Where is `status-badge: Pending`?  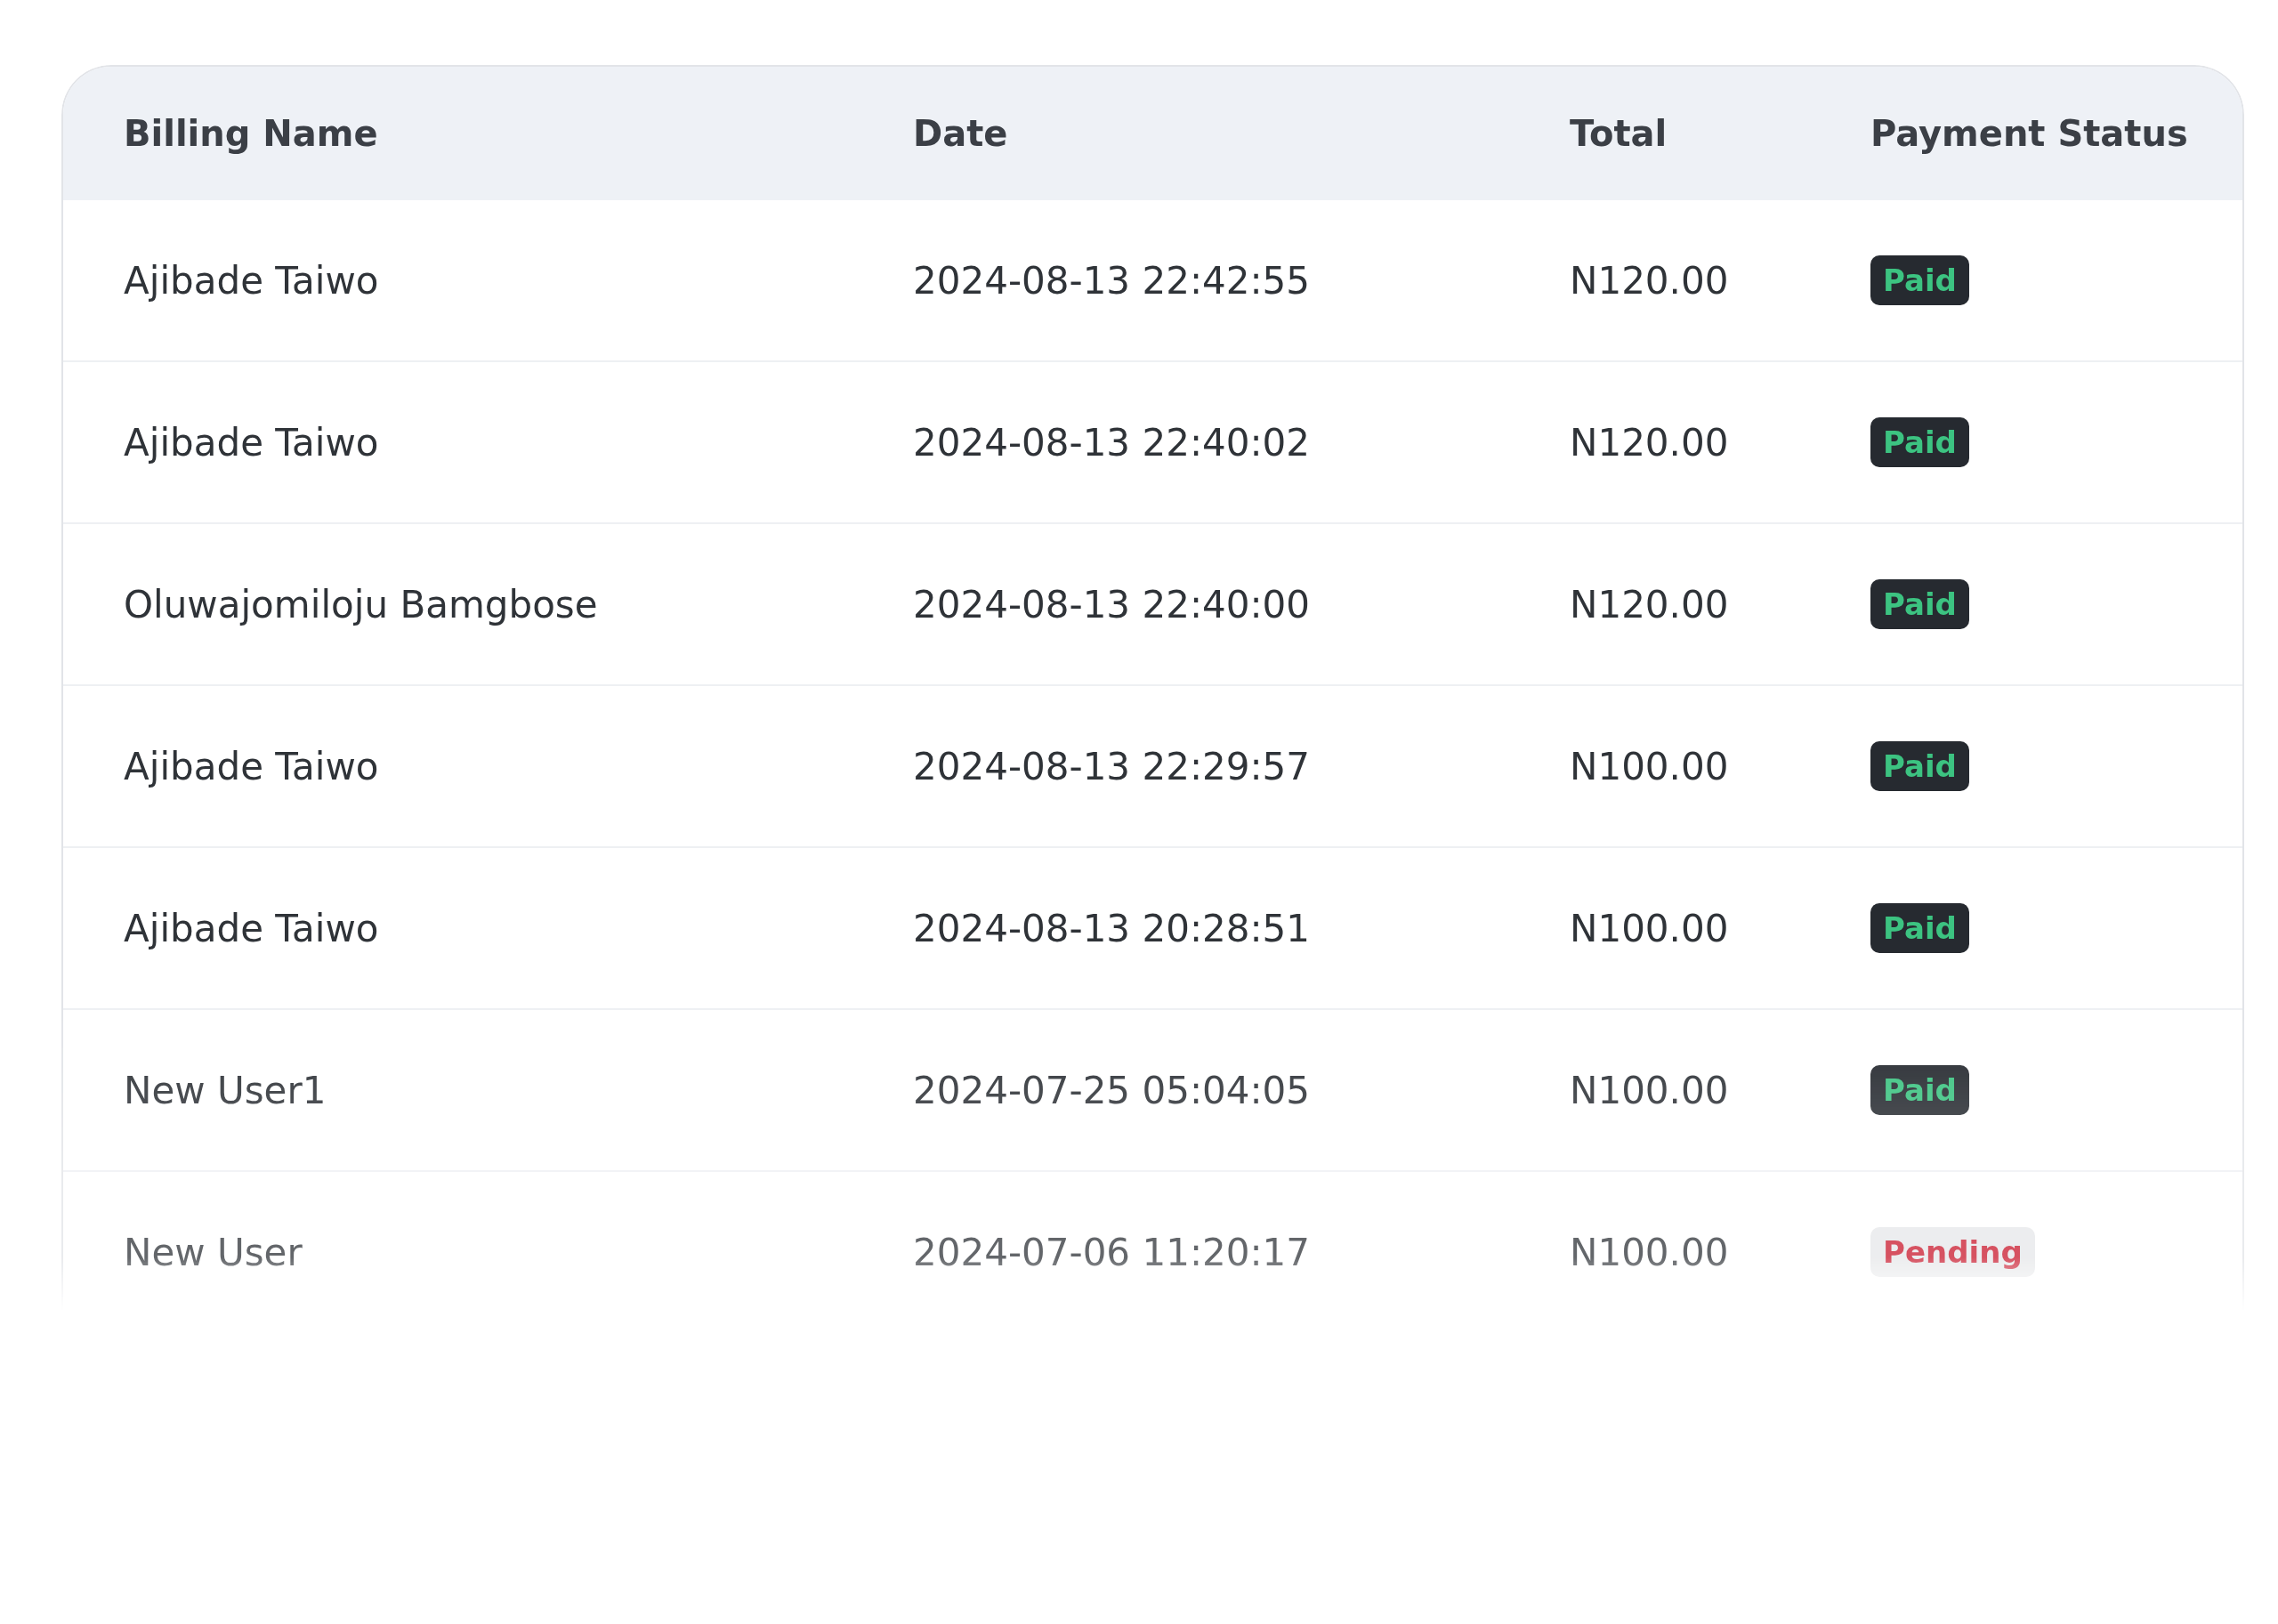
status-badge: Pending is located at coordinates (1952, 1252).